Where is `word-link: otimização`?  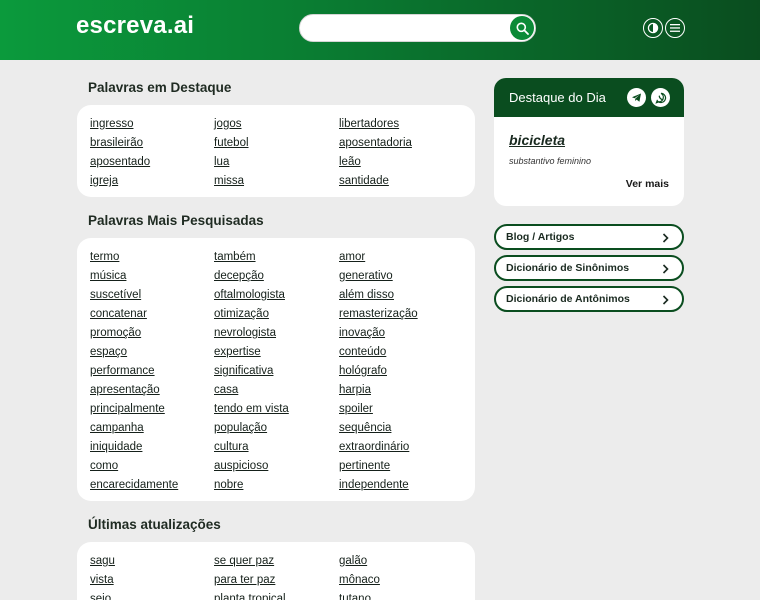 word-link: otimização is located at coordinates (276, 316).